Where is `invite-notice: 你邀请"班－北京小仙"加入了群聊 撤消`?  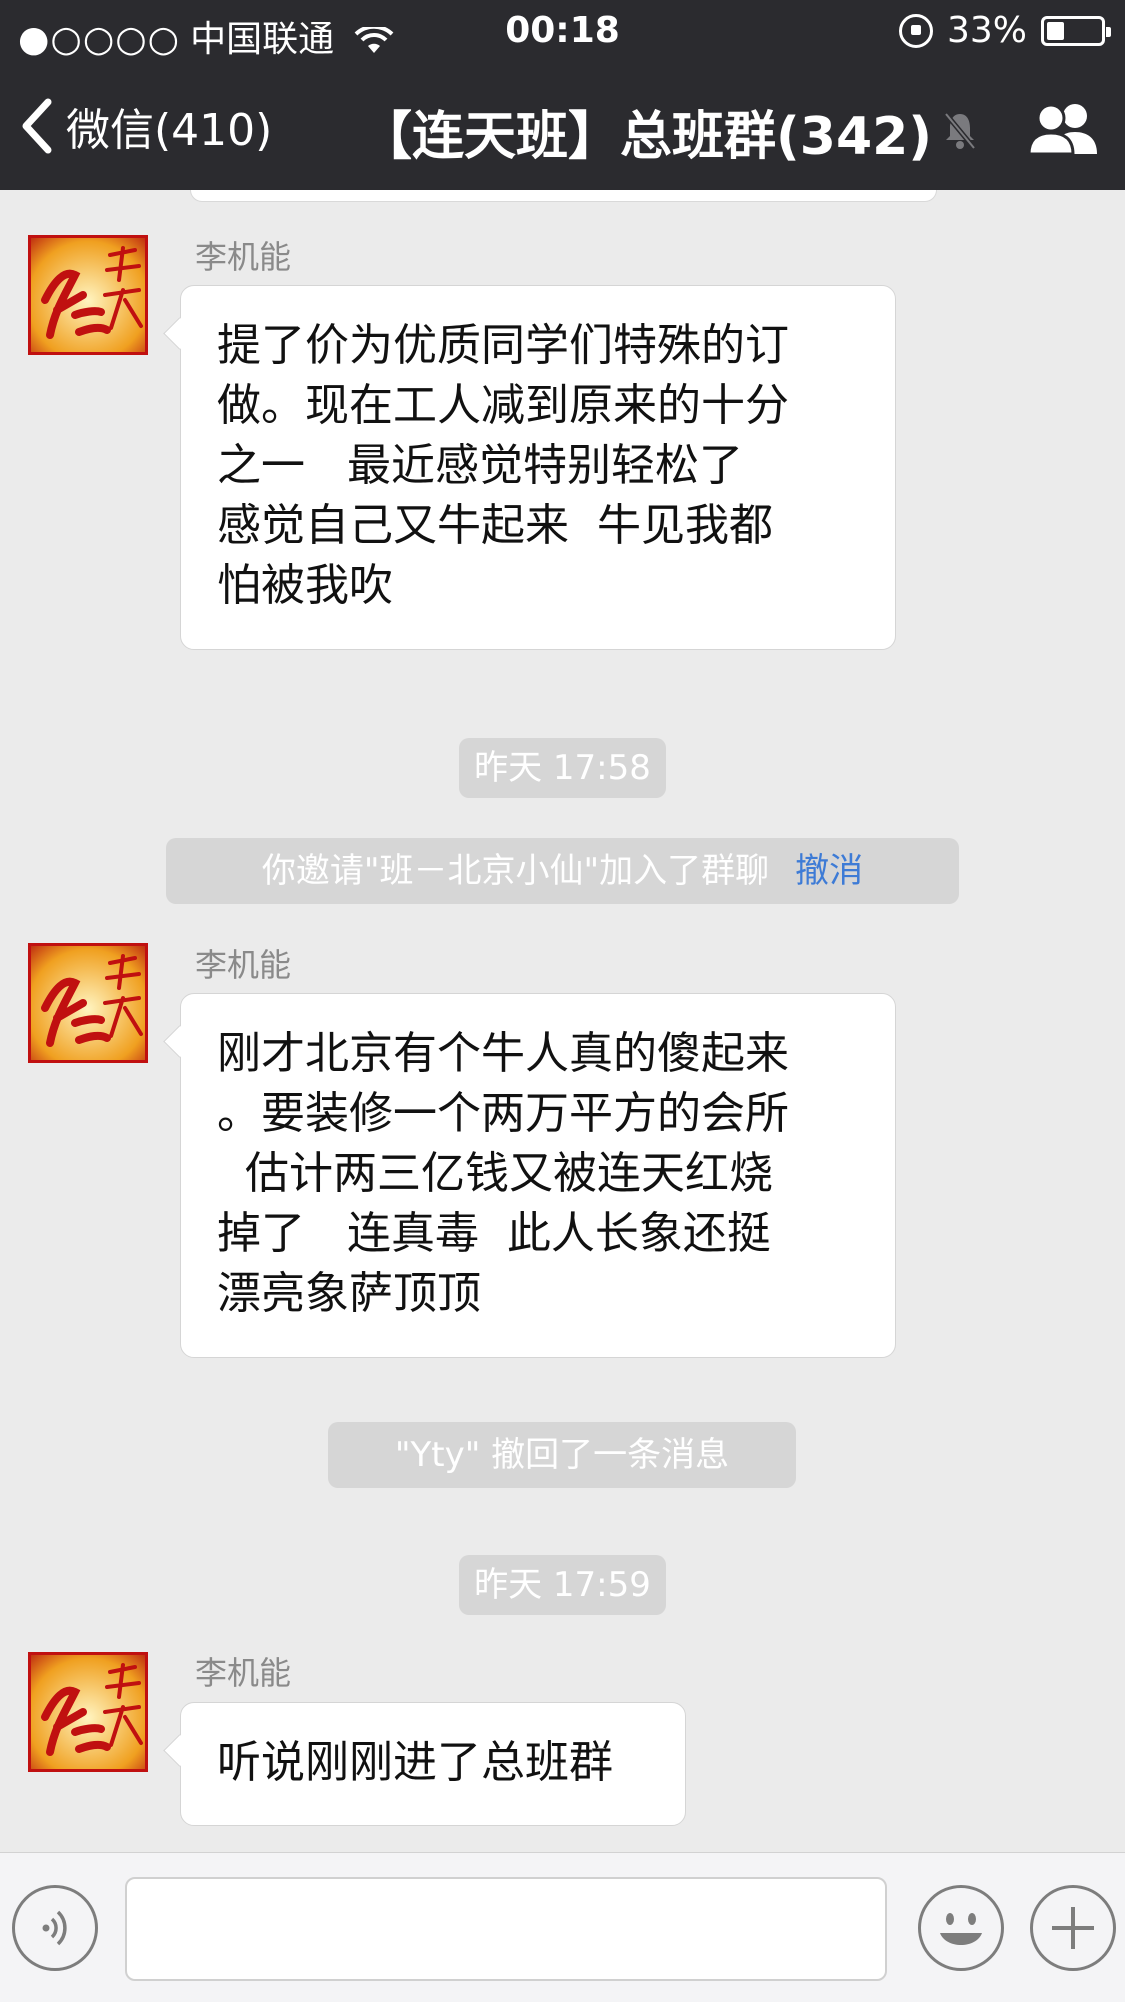
invite-notice: 你邀请"班－北京小仙"加入了群聊 撤消 is located at coordinates (562, 871).